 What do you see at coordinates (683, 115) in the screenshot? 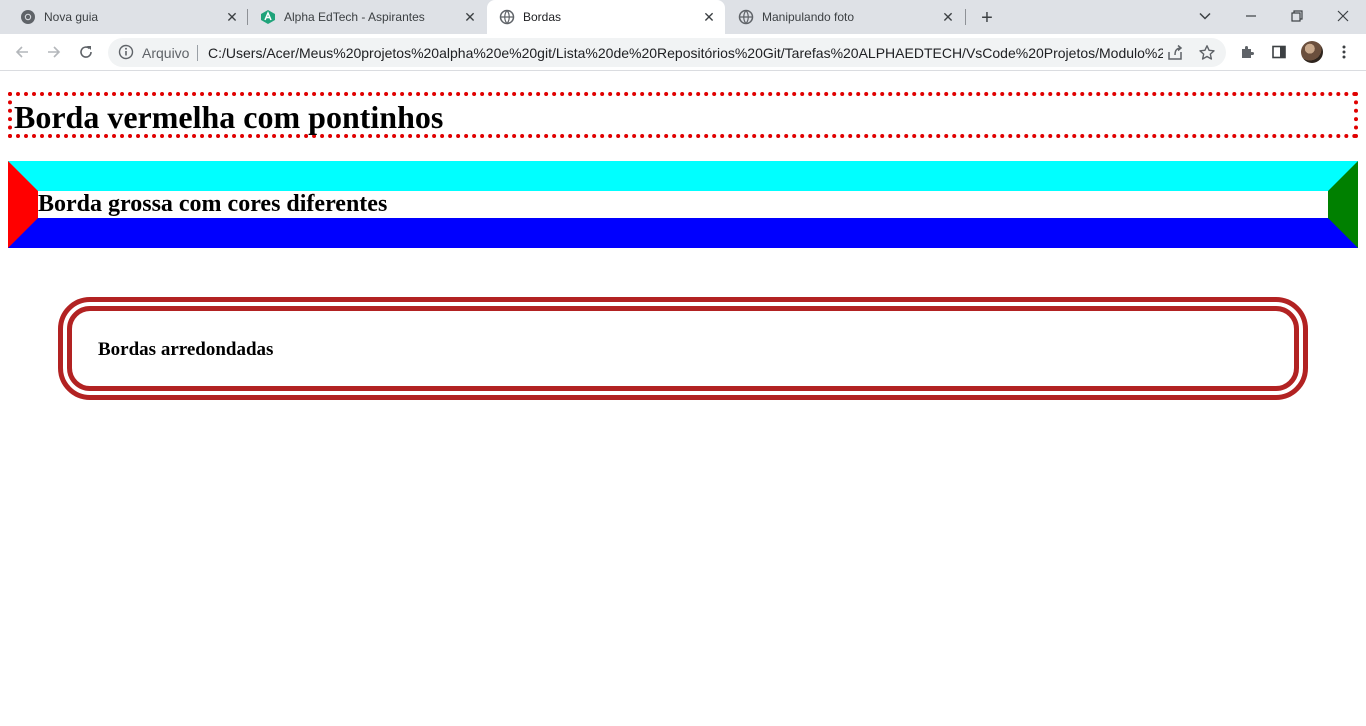
I see `heading-dotted-border: Borda vermelha com pontinhos` at bounding box center [683, 115].